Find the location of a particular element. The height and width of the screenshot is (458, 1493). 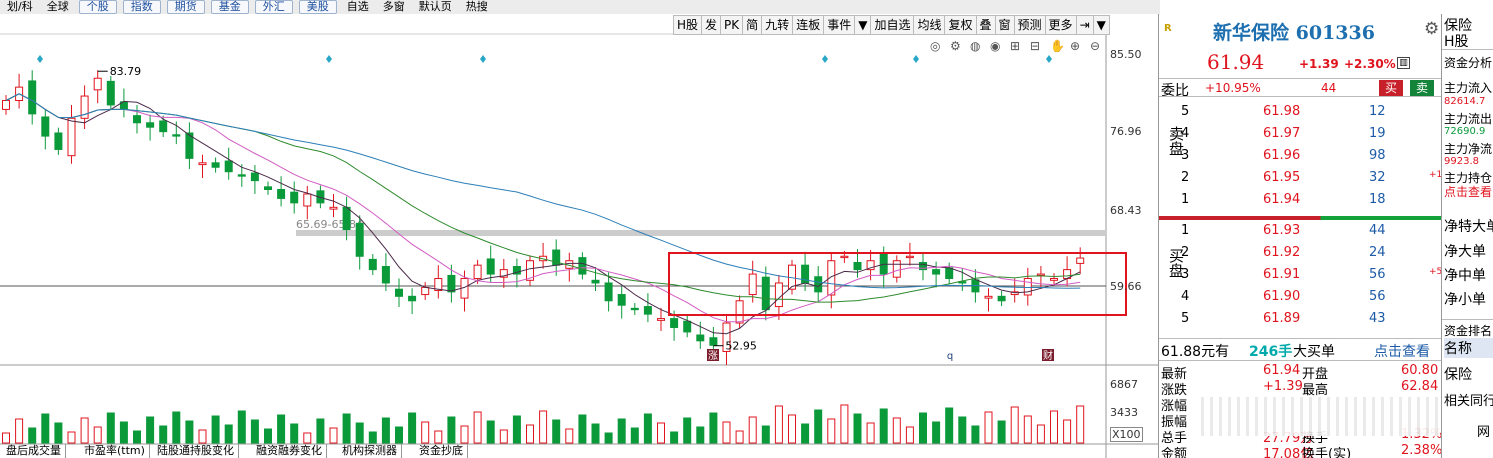

bid-row: 5 61.89 43 is located at coordinates (1300, 319).